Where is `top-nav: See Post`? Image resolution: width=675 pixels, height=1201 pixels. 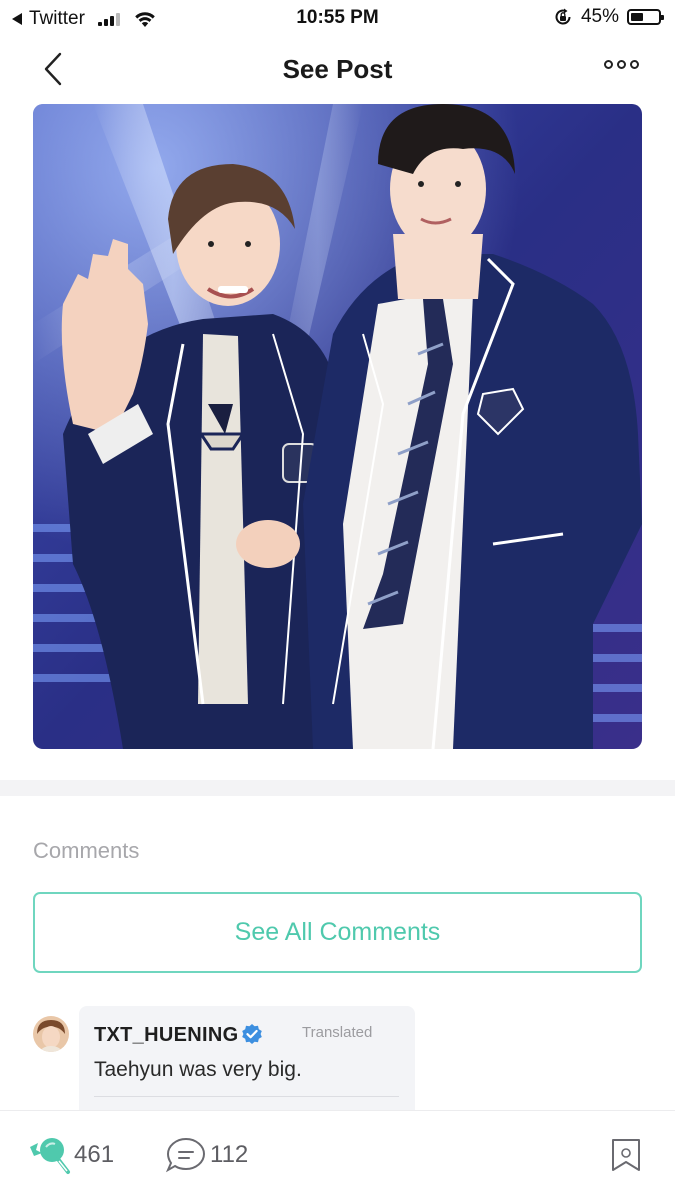
top-nav: See Post is located at coordinates (337, 69).